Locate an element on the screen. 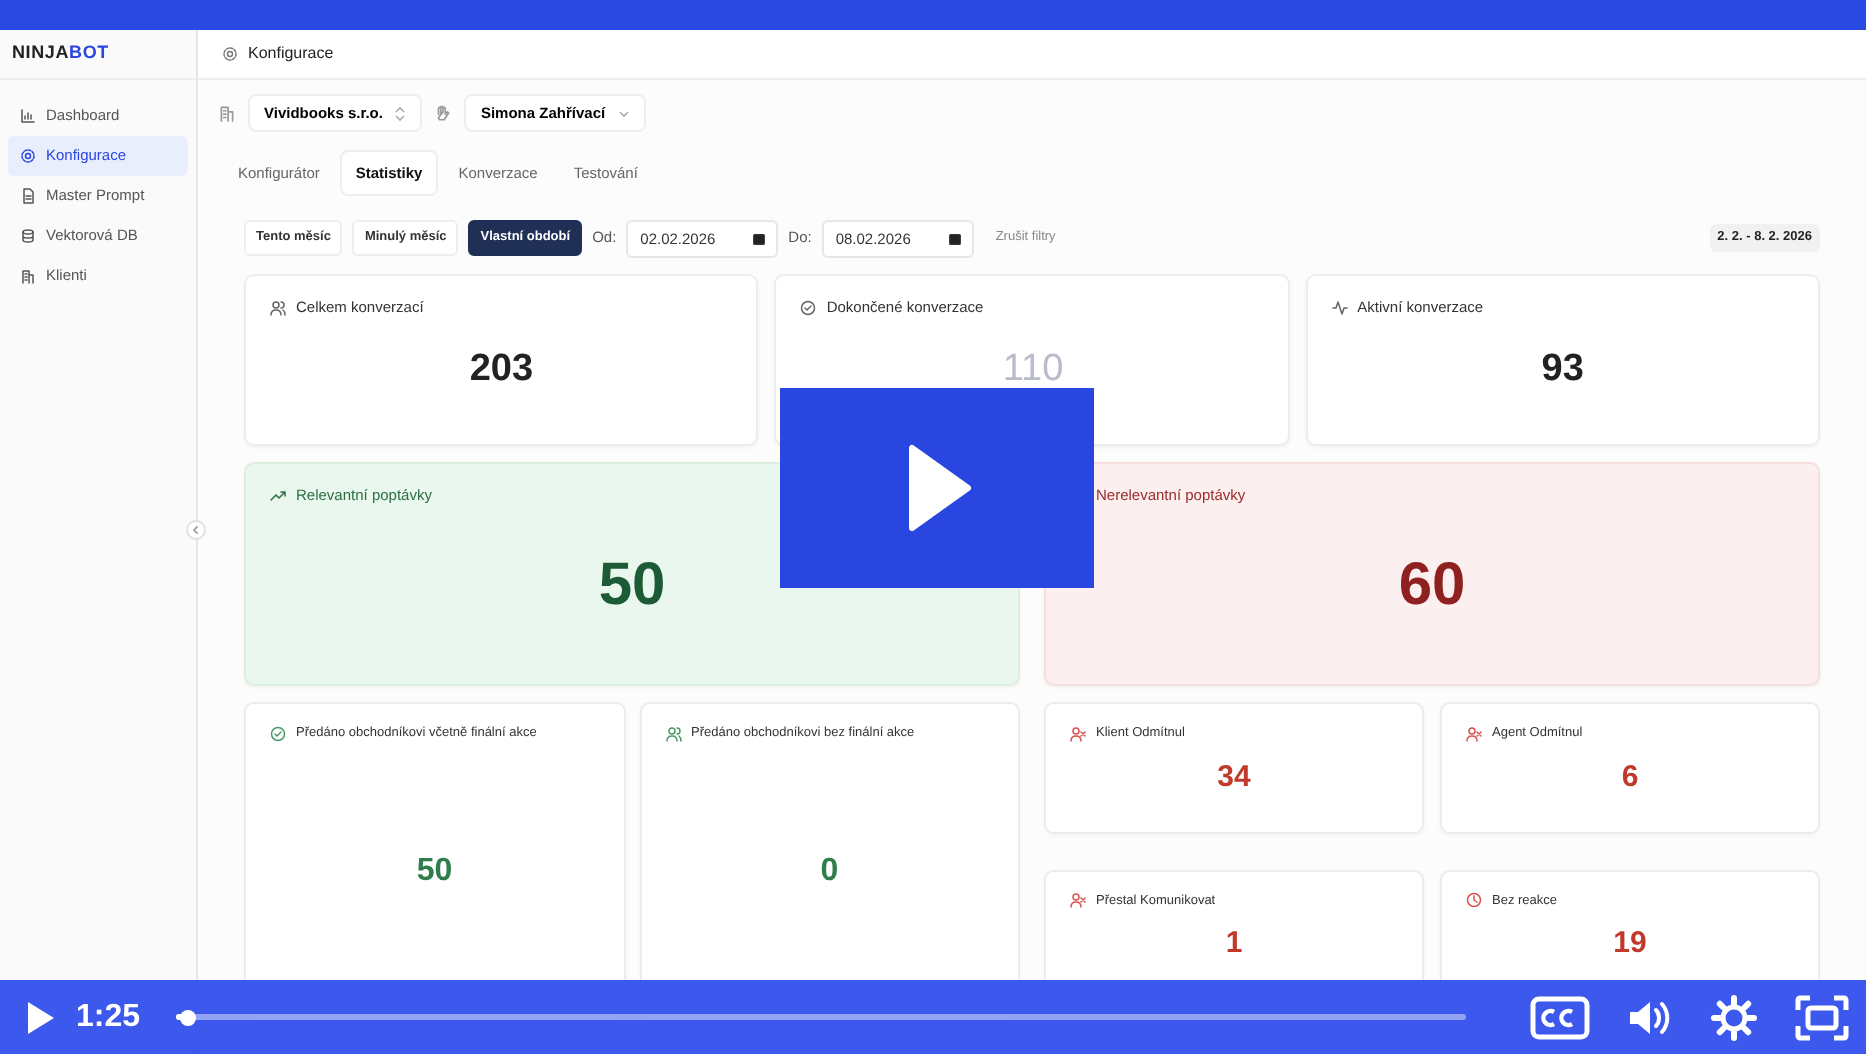  pulse-icon is located at coordinates (1339, 307).